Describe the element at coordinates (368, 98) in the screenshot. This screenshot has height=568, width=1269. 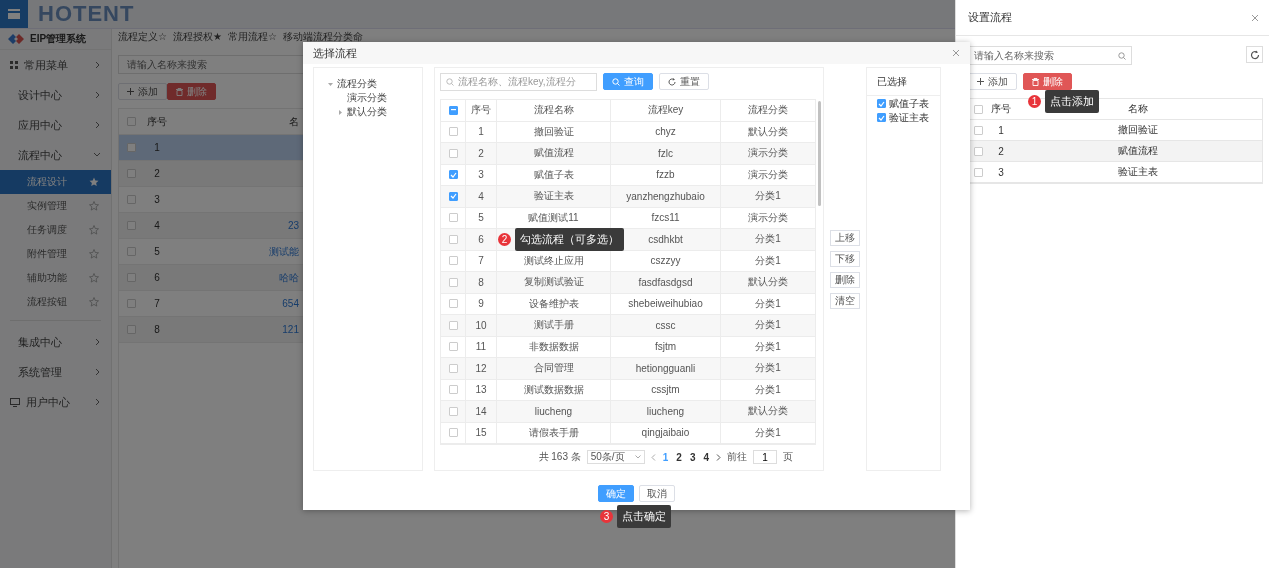
I see `tree-node: 演示分类` at that location.